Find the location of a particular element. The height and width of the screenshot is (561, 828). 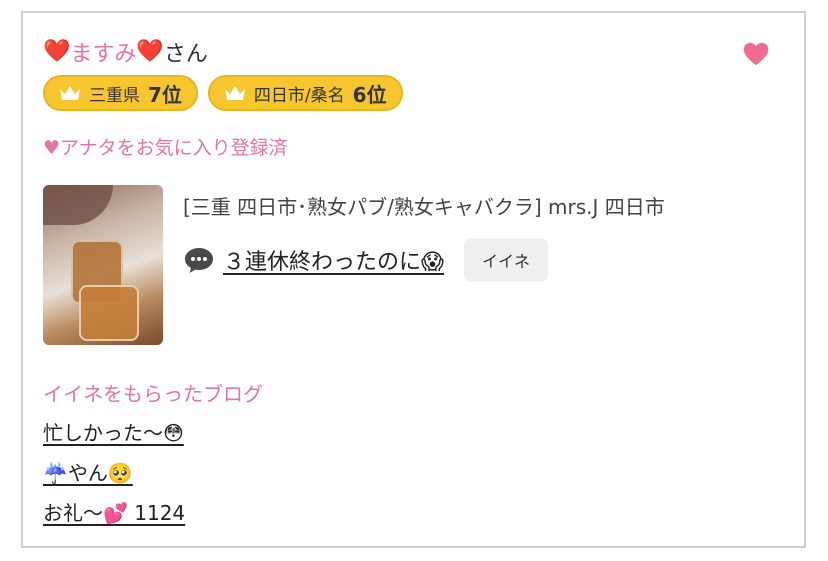

liked-blog-list: 忙しかった〜😳 ☔️やん🥺 お礼〜💕 1124 is located at coordinates (114, 477).